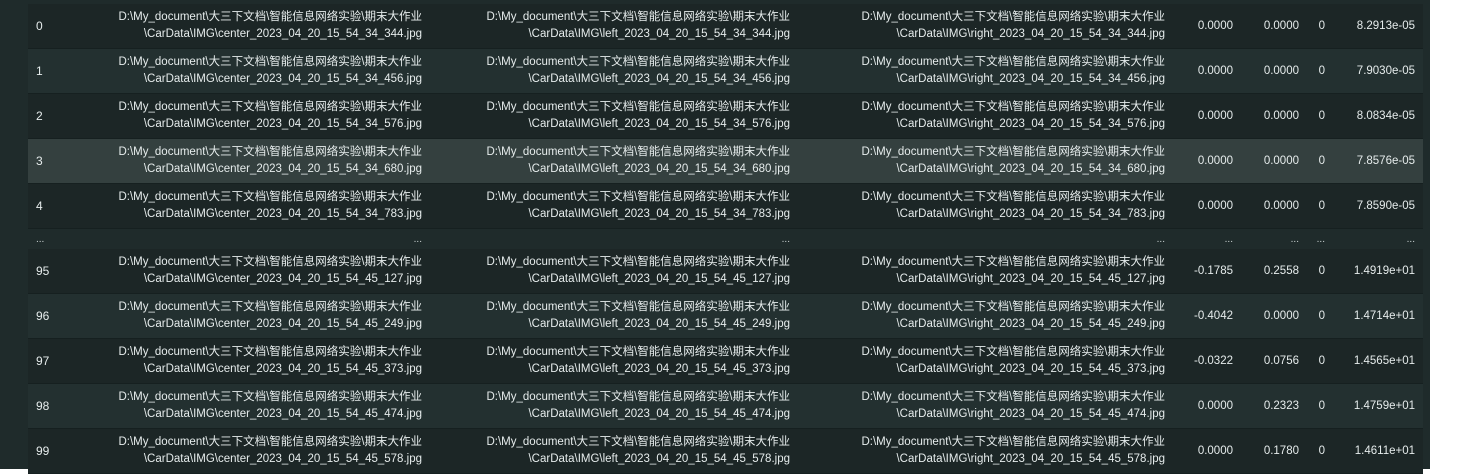 This screenshot has height=474, width=1464. What do you see at coordinates (1378, 406) in the screenshot?
I see `value-cell-4: 1.4759e+01` at bounding box center [1378, 406].